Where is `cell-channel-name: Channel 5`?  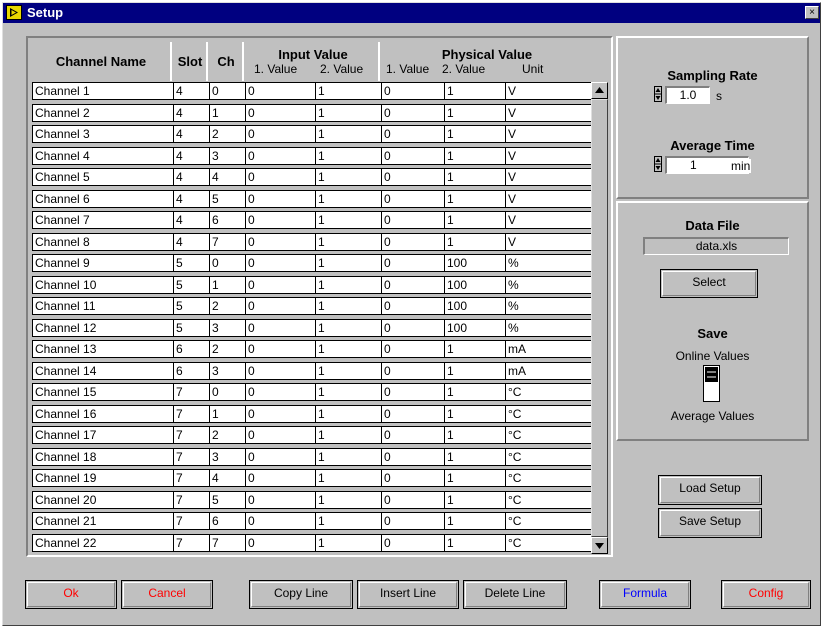 cell-channel-name: Channel 5 is located at coordinates (102, 177).